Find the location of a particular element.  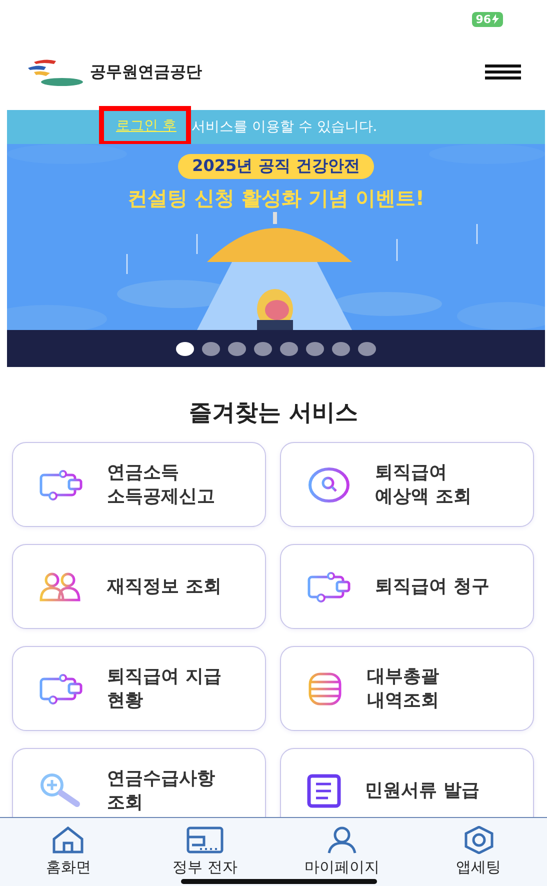

settings-icon is located at coordinates (479, 840).